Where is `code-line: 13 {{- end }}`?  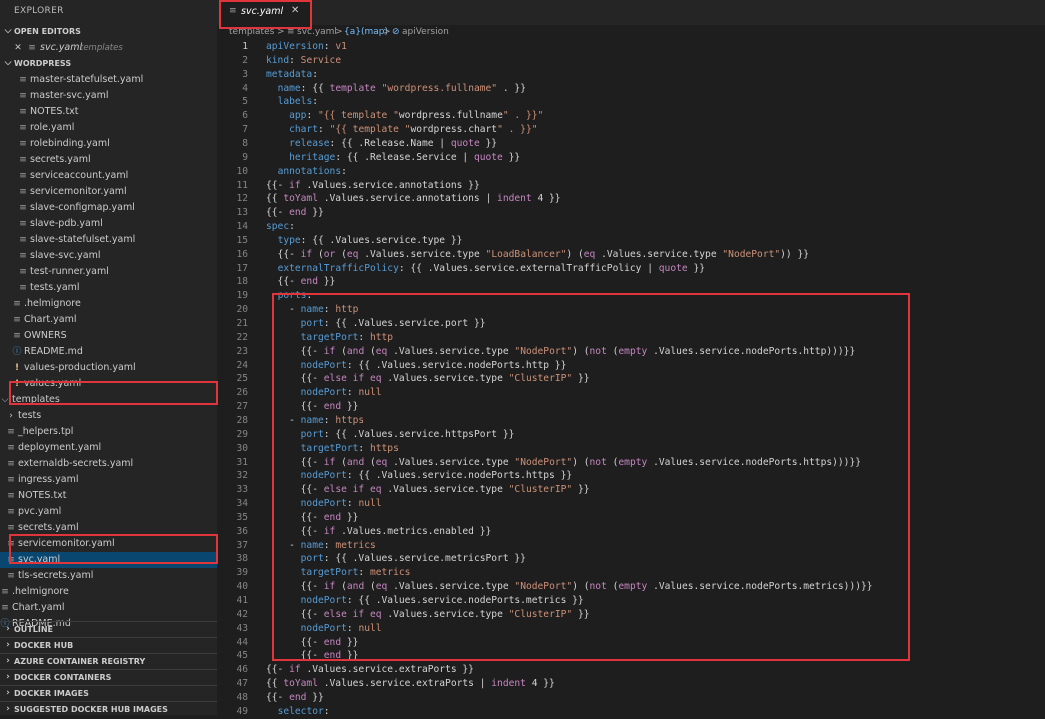
code-line: 13 {{- end }} is located at coordinates (631, 213).